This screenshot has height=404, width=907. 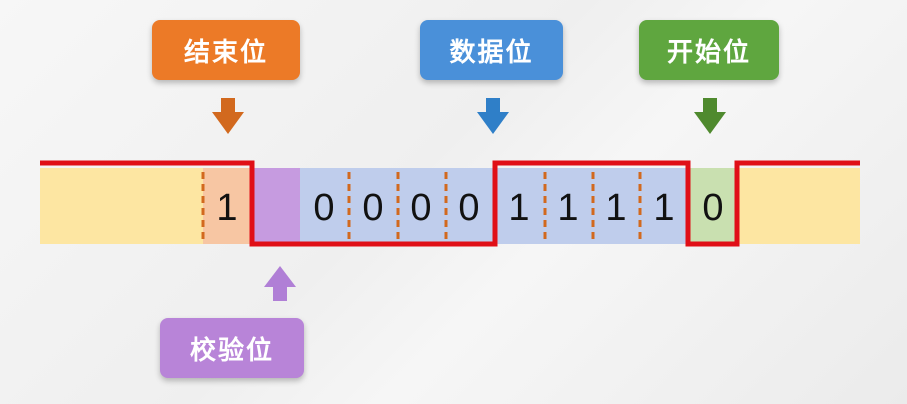 What do you see at coordinates (228, 116) in the screenshot?
I see `stop-arrow-icon` at bounding box center [228, 116].